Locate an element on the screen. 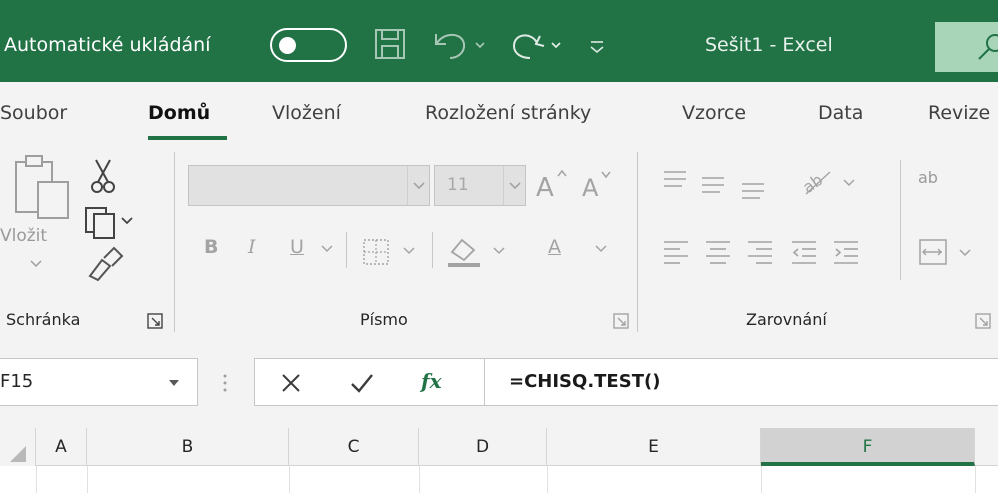 Image resolution: width=998 pixels, height=493 pixels. tab-vzorce: Vzorce is located at coordinates (714, 113).